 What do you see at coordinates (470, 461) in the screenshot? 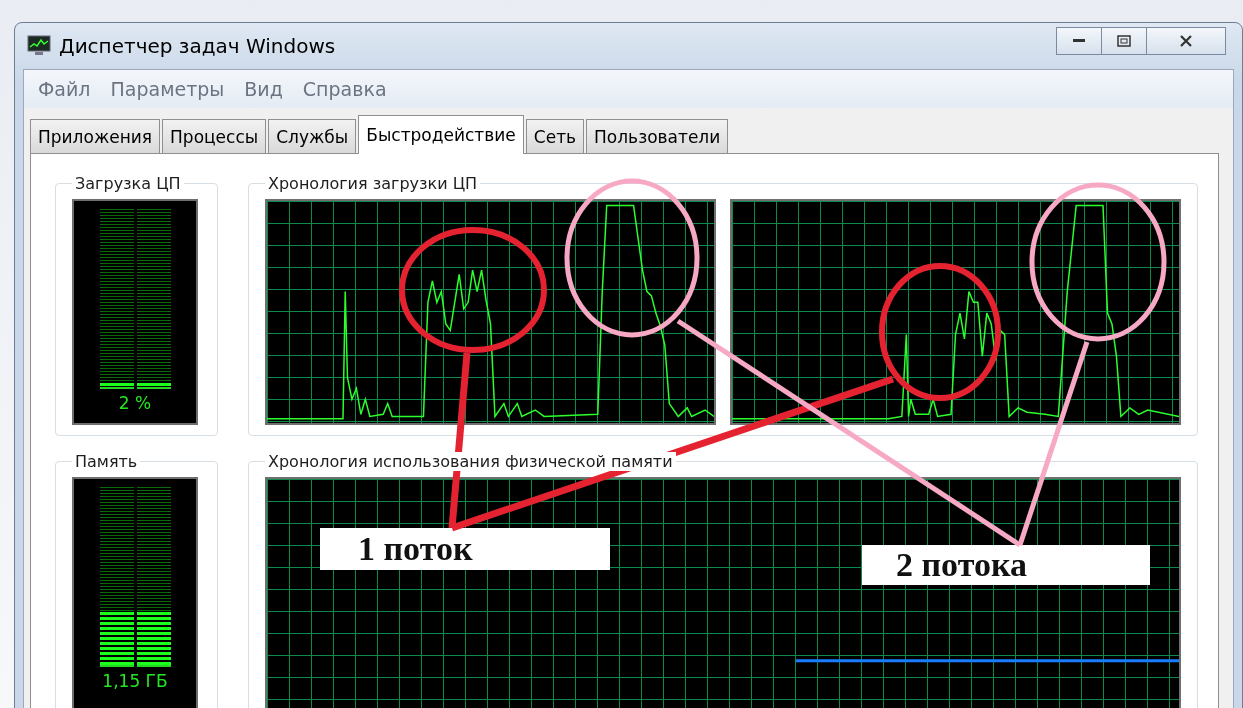
I see `group-title: Хронология использования физической памяти` at bounding box center [470, 461].